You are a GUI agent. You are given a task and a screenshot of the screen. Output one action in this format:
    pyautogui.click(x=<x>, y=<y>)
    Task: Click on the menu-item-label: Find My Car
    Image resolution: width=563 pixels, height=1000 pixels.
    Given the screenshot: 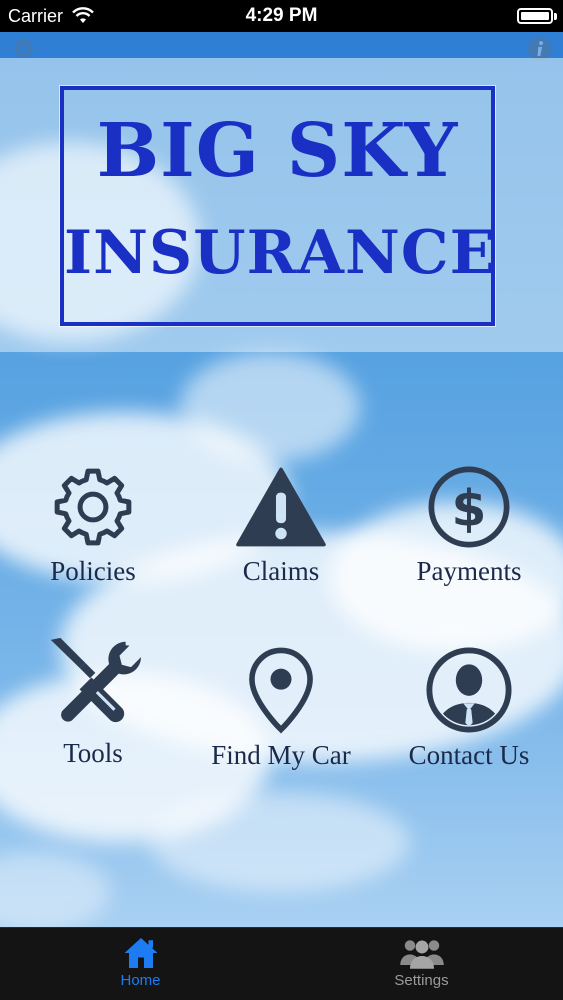 What is the action you would take?
    pyautogui.click(x=281, y=755)
    